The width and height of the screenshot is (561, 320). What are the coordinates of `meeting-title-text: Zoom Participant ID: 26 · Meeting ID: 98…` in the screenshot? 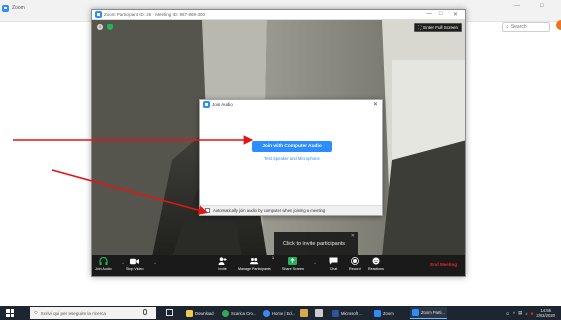 It's located at (155, 14).